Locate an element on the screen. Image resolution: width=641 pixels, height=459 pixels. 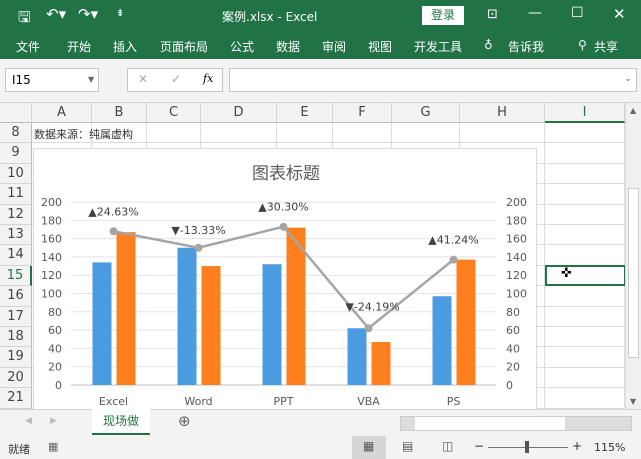
line-point-excel is located at coordinates (113, 231).